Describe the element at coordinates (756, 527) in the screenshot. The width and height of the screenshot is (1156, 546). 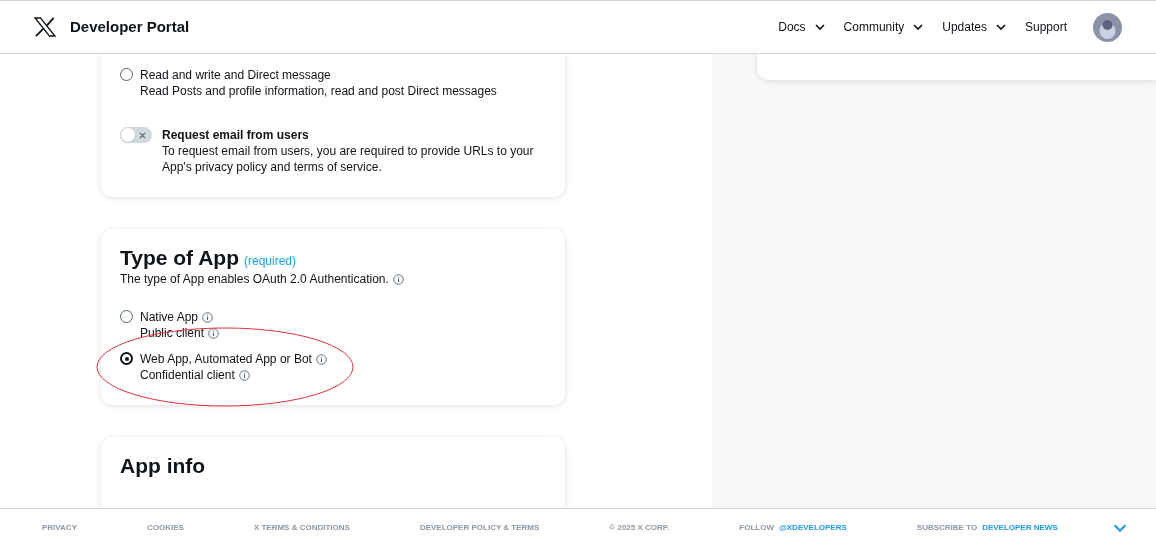
I see `footer-text: FOLLOW` at that location.